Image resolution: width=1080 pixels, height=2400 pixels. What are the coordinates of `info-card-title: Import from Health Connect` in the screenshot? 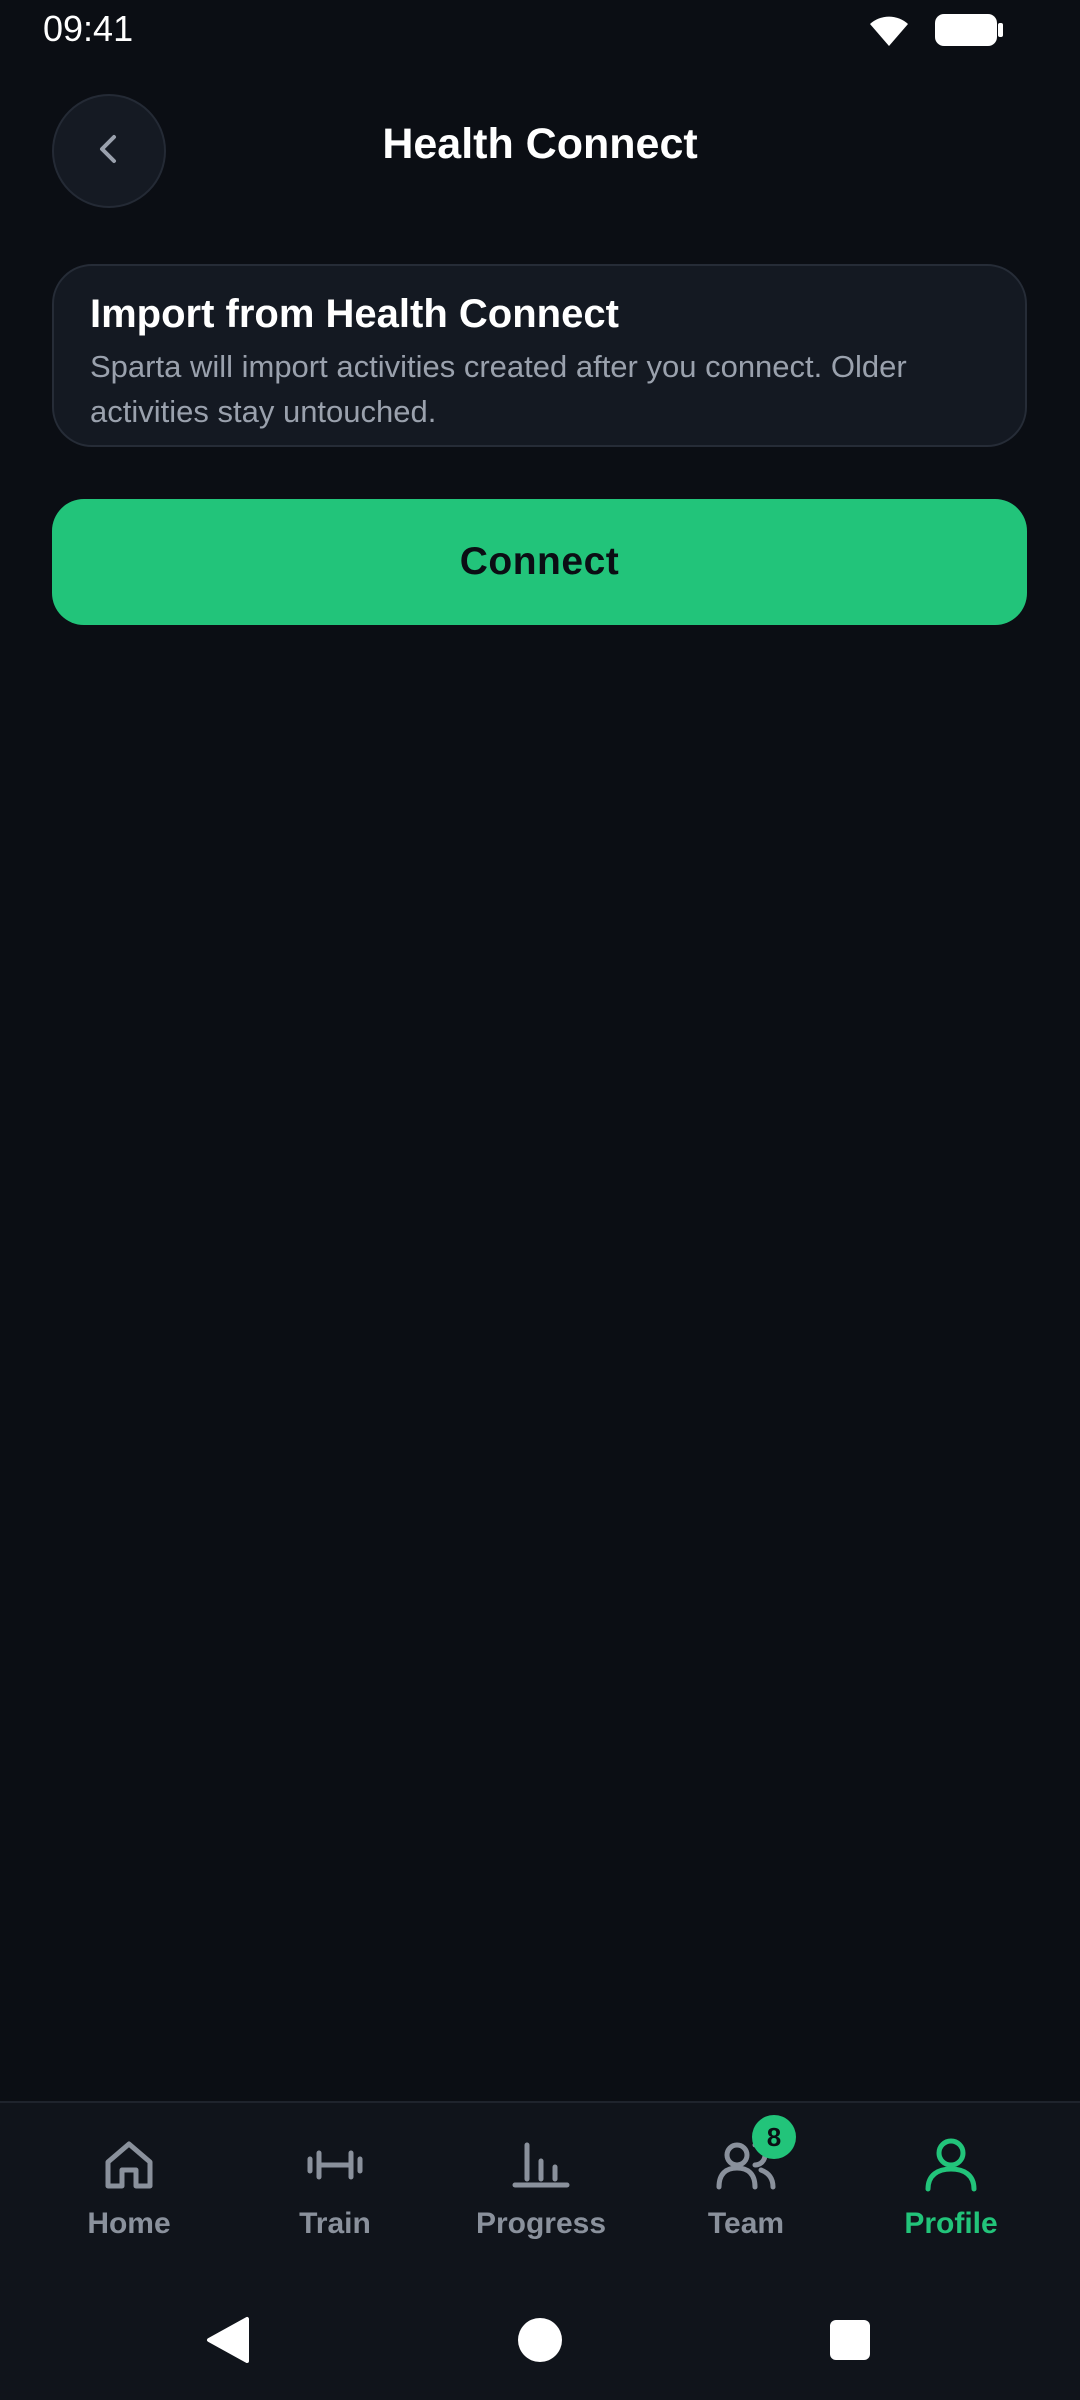 It's located at (354, 314).